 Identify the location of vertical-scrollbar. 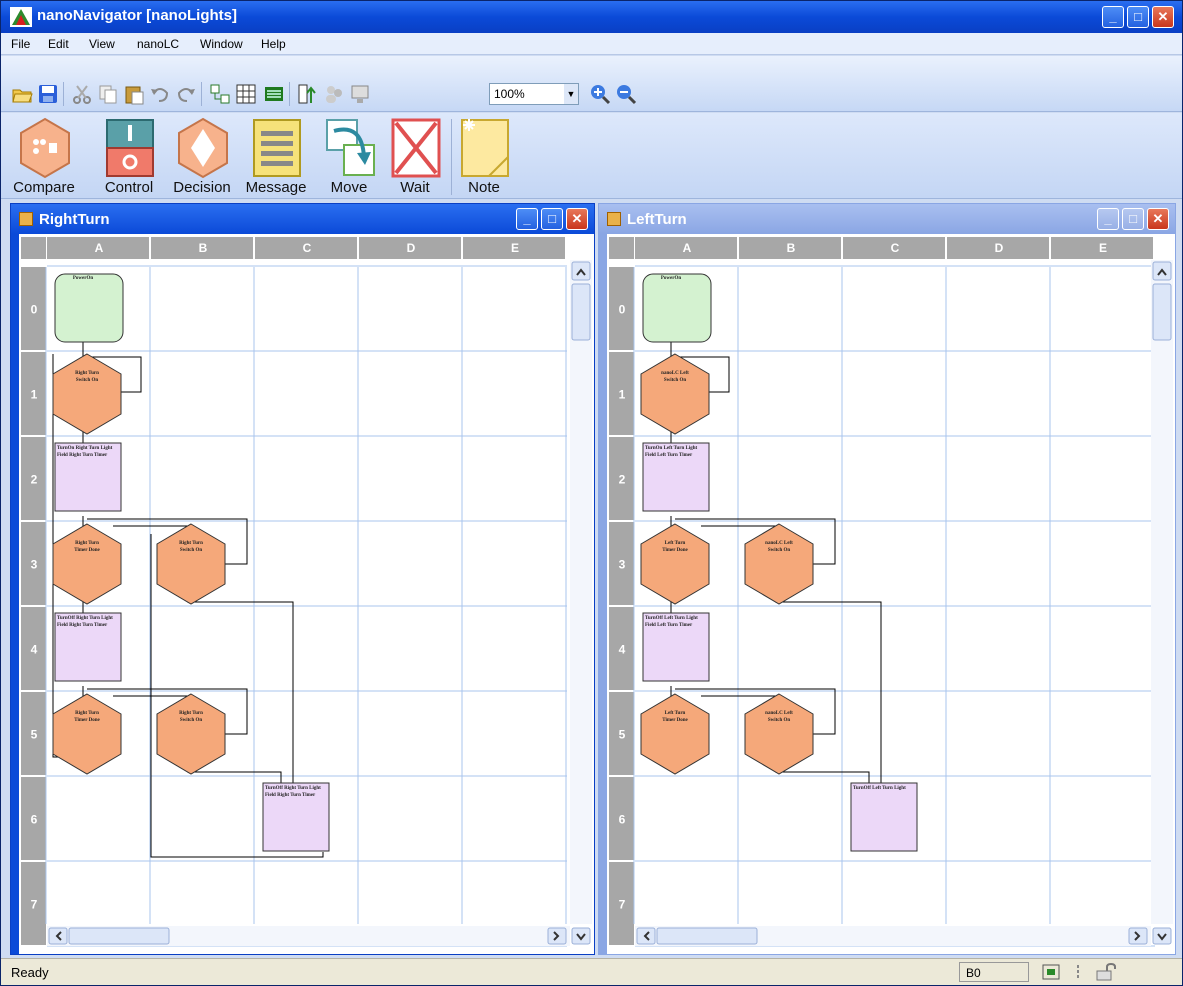
(581, 592).